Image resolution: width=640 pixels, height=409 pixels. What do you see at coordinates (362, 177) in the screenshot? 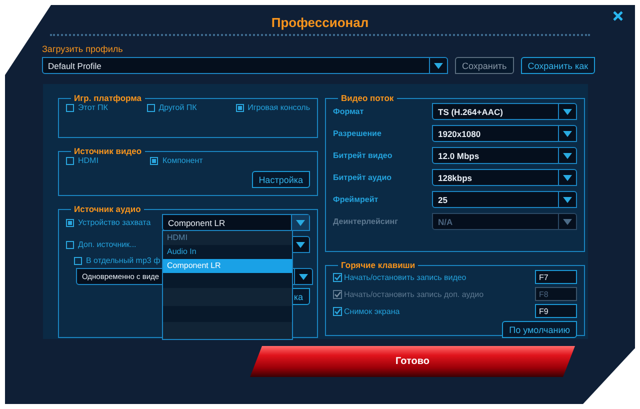
I see `field-label: Битрейт аудио` at bounding box center [362, 177].